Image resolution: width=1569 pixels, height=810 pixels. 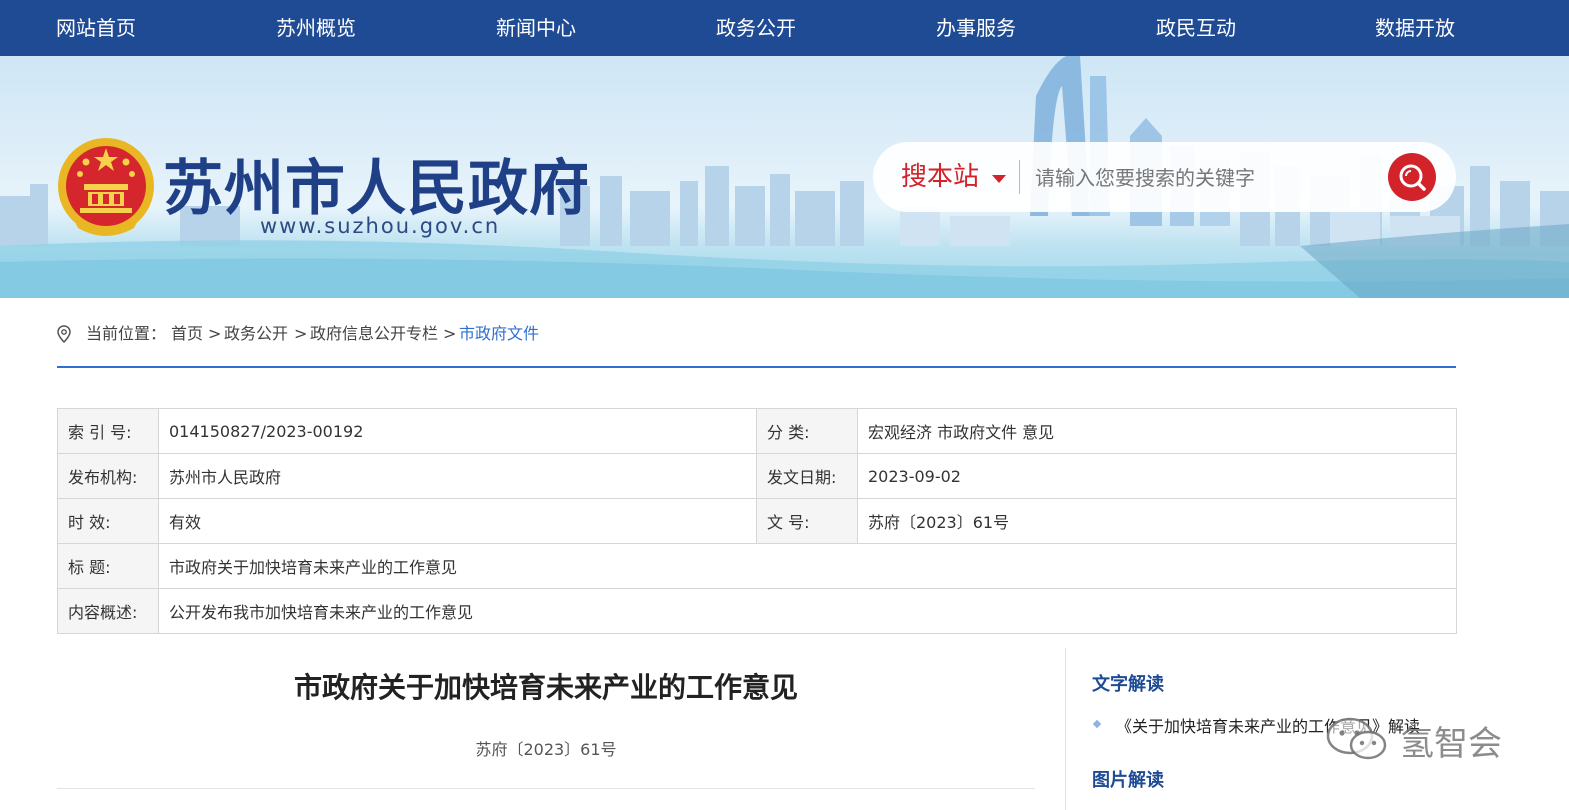 What do you see at coordinates (256, 334) in the screenshot?
I see `breadcrumb-item-gov-affairs: 政务公开` at bounding box center [256, 334].